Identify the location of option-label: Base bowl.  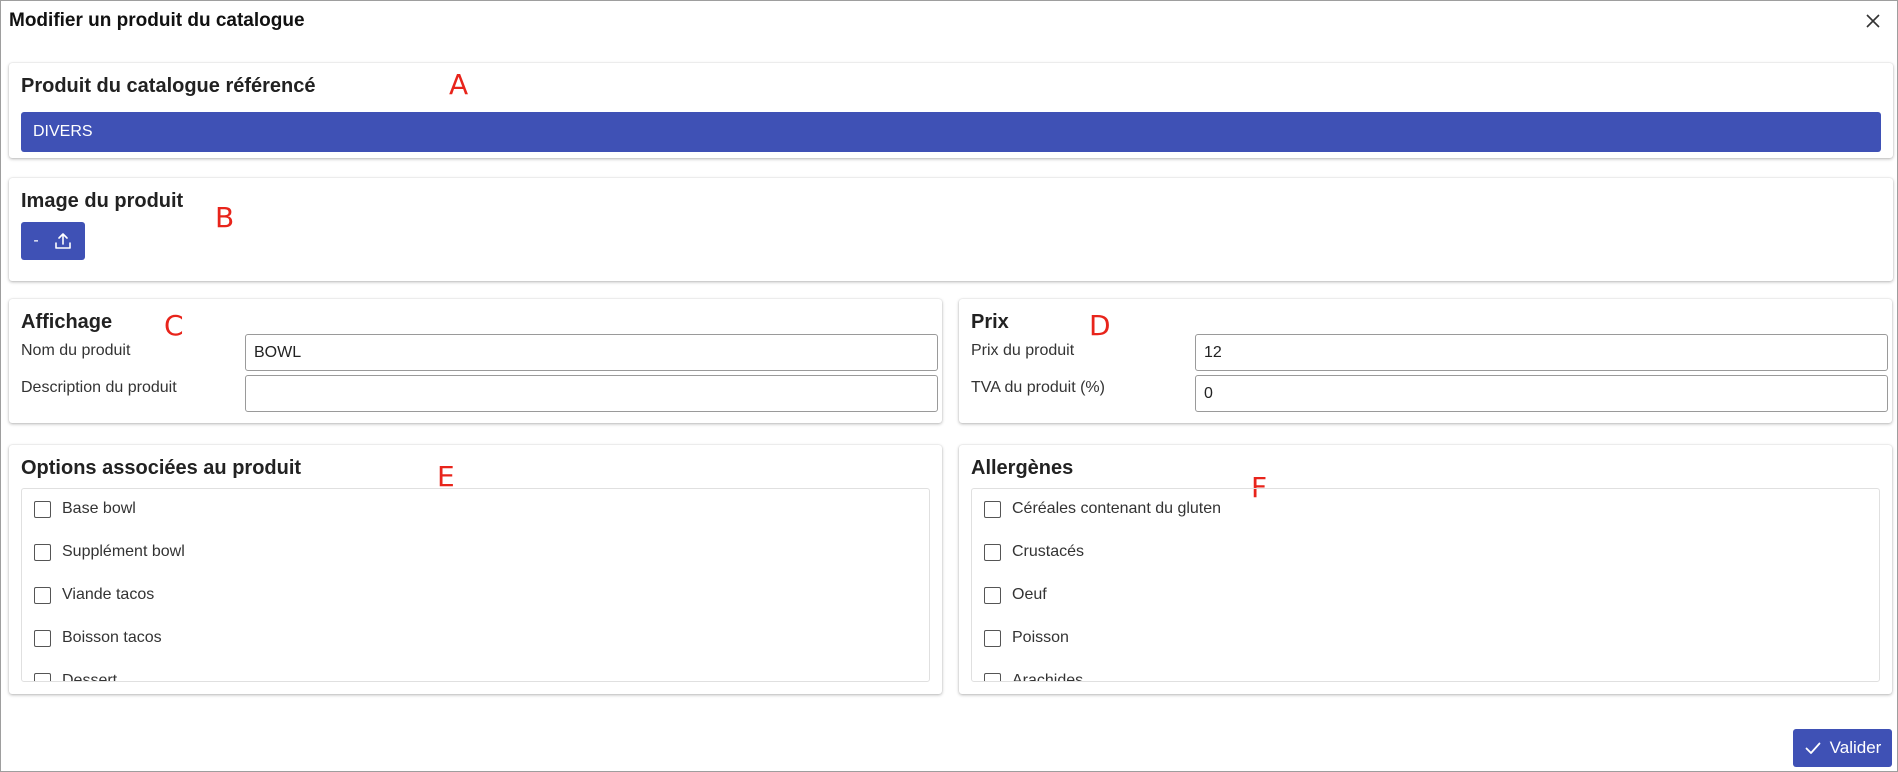
(99, 508).